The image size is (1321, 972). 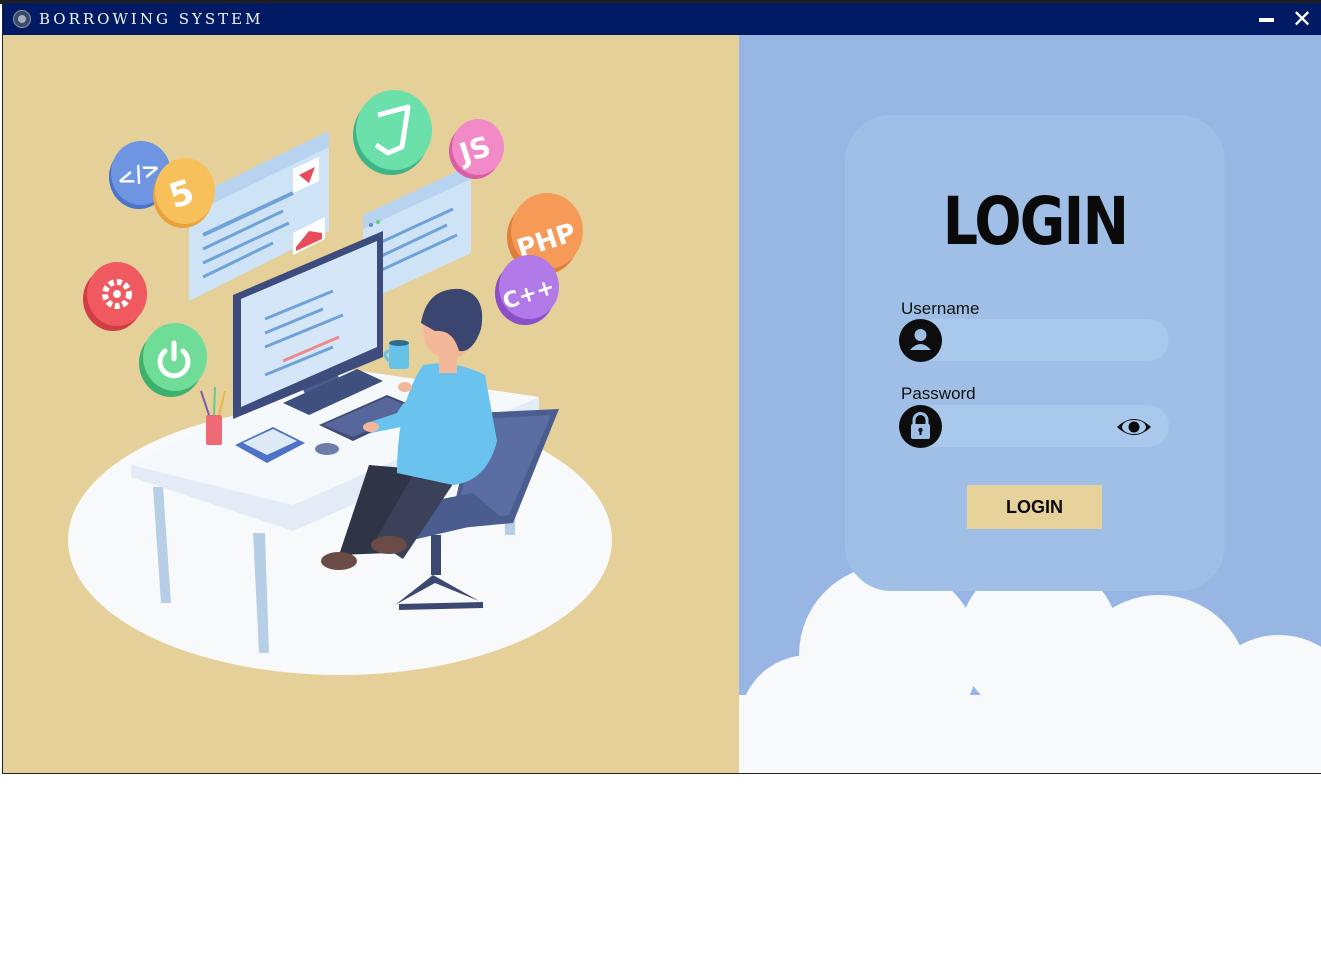 I want to click on close-icon: ✕, so click(x=1302, y=19).